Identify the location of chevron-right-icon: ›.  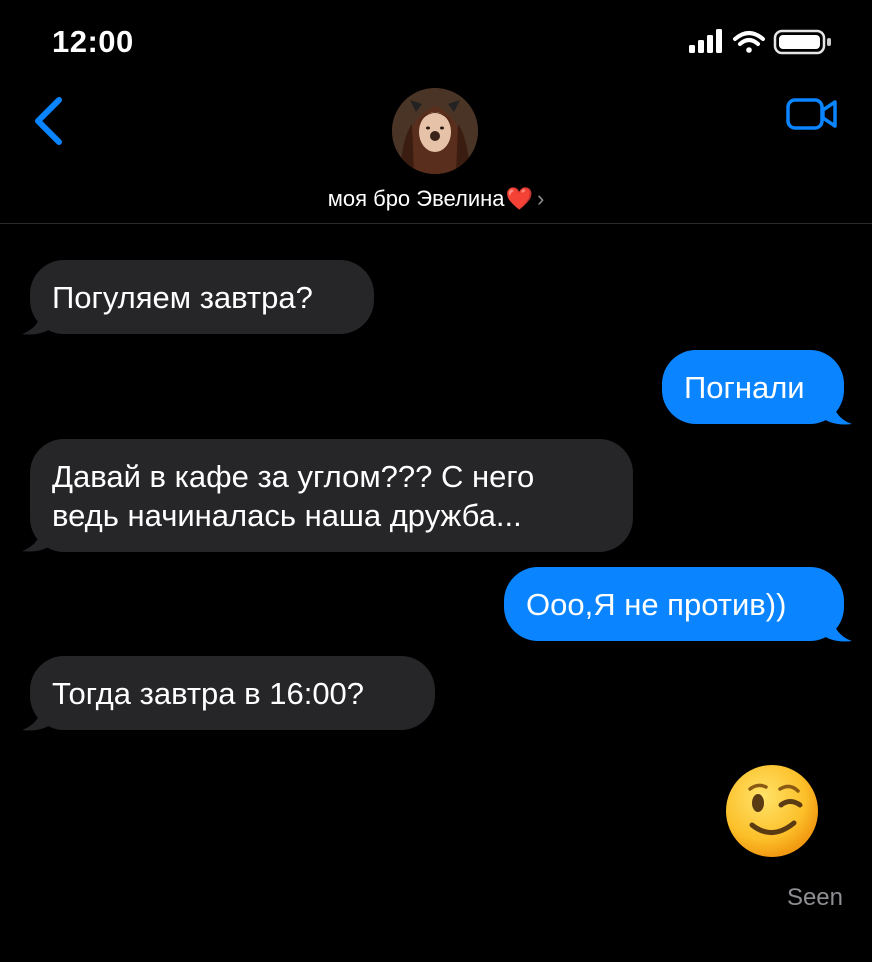
(540, 198).